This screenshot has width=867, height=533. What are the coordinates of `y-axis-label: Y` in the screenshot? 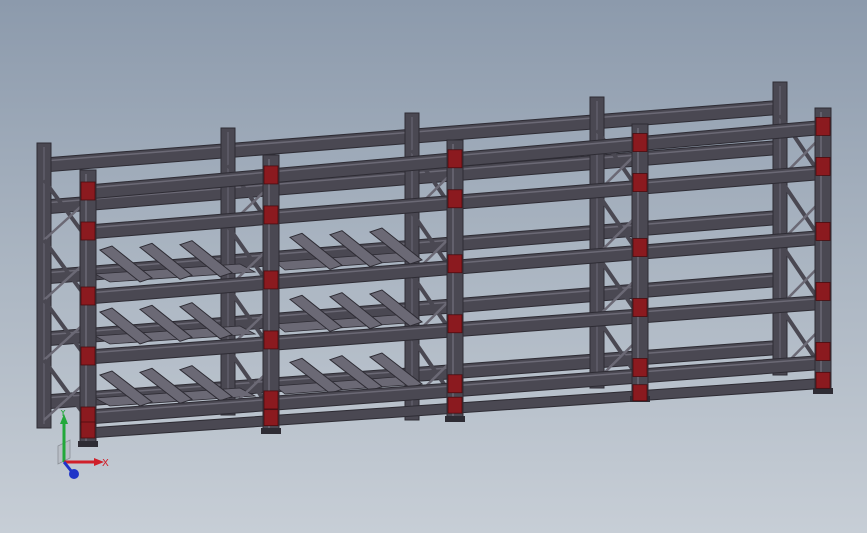 It's located at (63, 414).